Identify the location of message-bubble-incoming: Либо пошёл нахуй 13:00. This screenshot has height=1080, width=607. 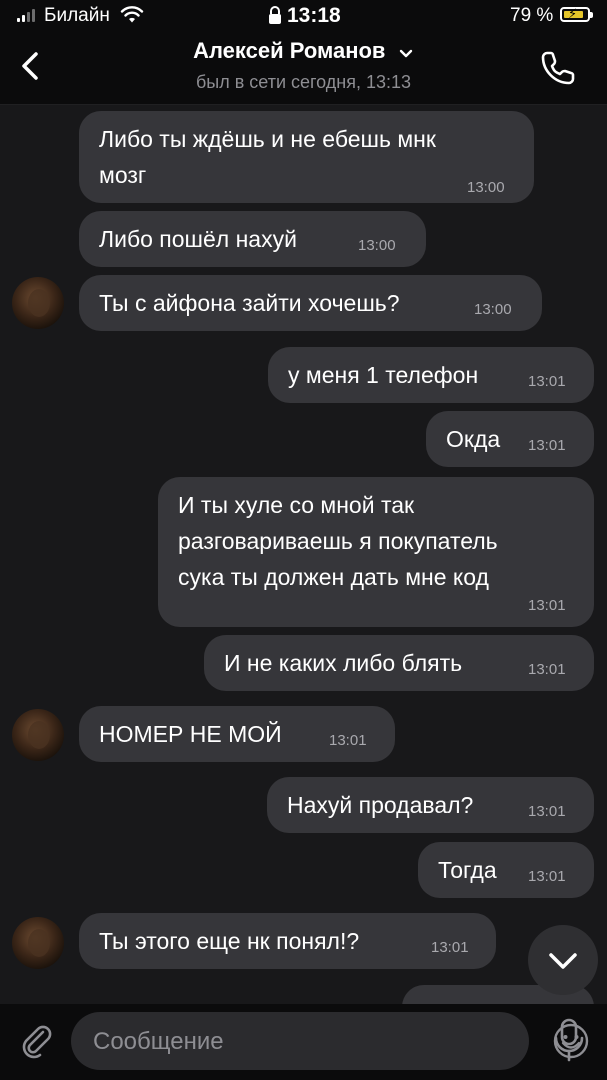
(252, 239).